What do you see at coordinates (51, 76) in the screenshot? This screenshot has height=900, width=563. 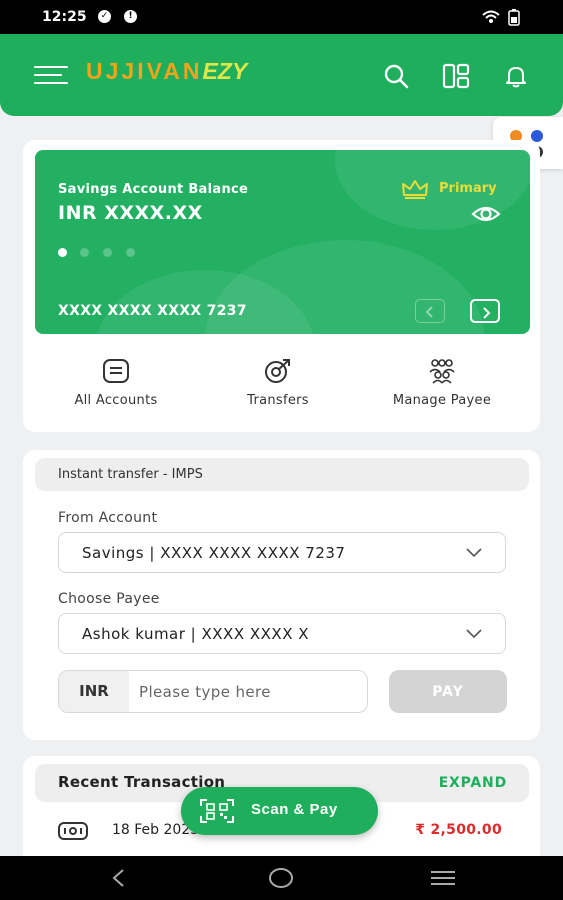 I see `menu-icon` at bounding box center [51, 76].